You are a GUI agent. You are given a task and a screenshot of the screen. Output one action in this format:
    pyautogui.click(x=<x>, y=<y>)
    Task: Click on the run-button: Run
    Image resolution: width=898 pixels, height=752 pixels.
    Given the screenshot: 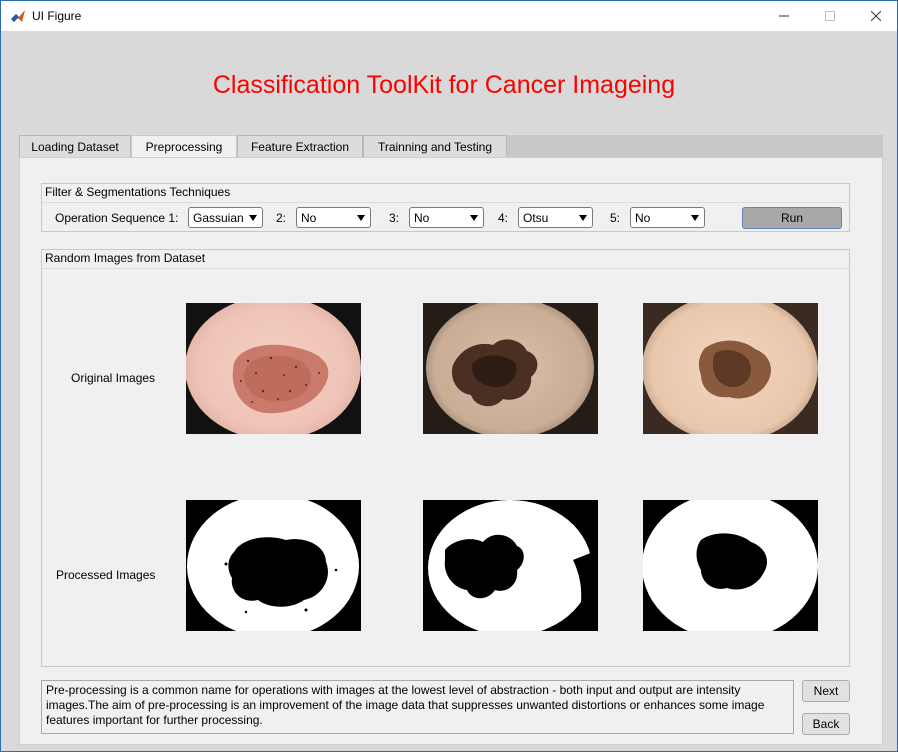 What is the action you would take?
    pyautogui.click(x=792, y=218)
    